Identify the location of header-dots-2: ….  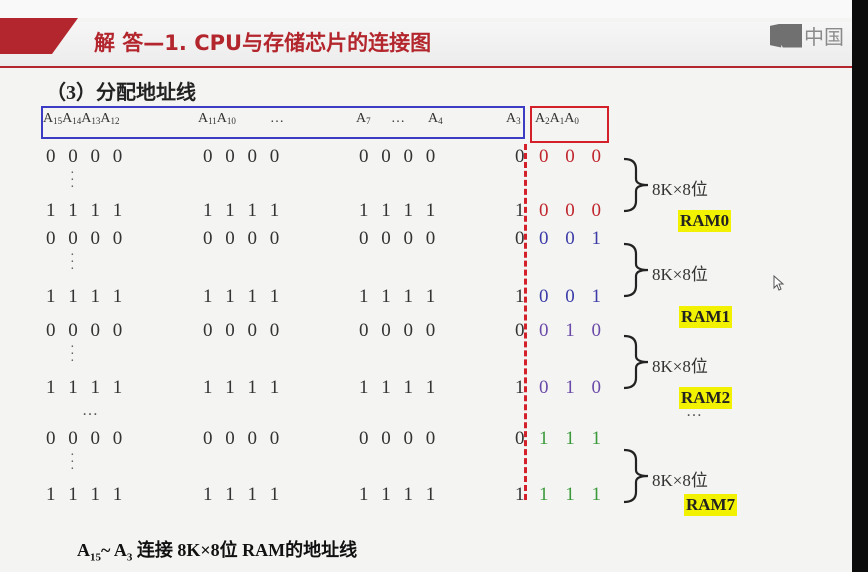
(398, 118).